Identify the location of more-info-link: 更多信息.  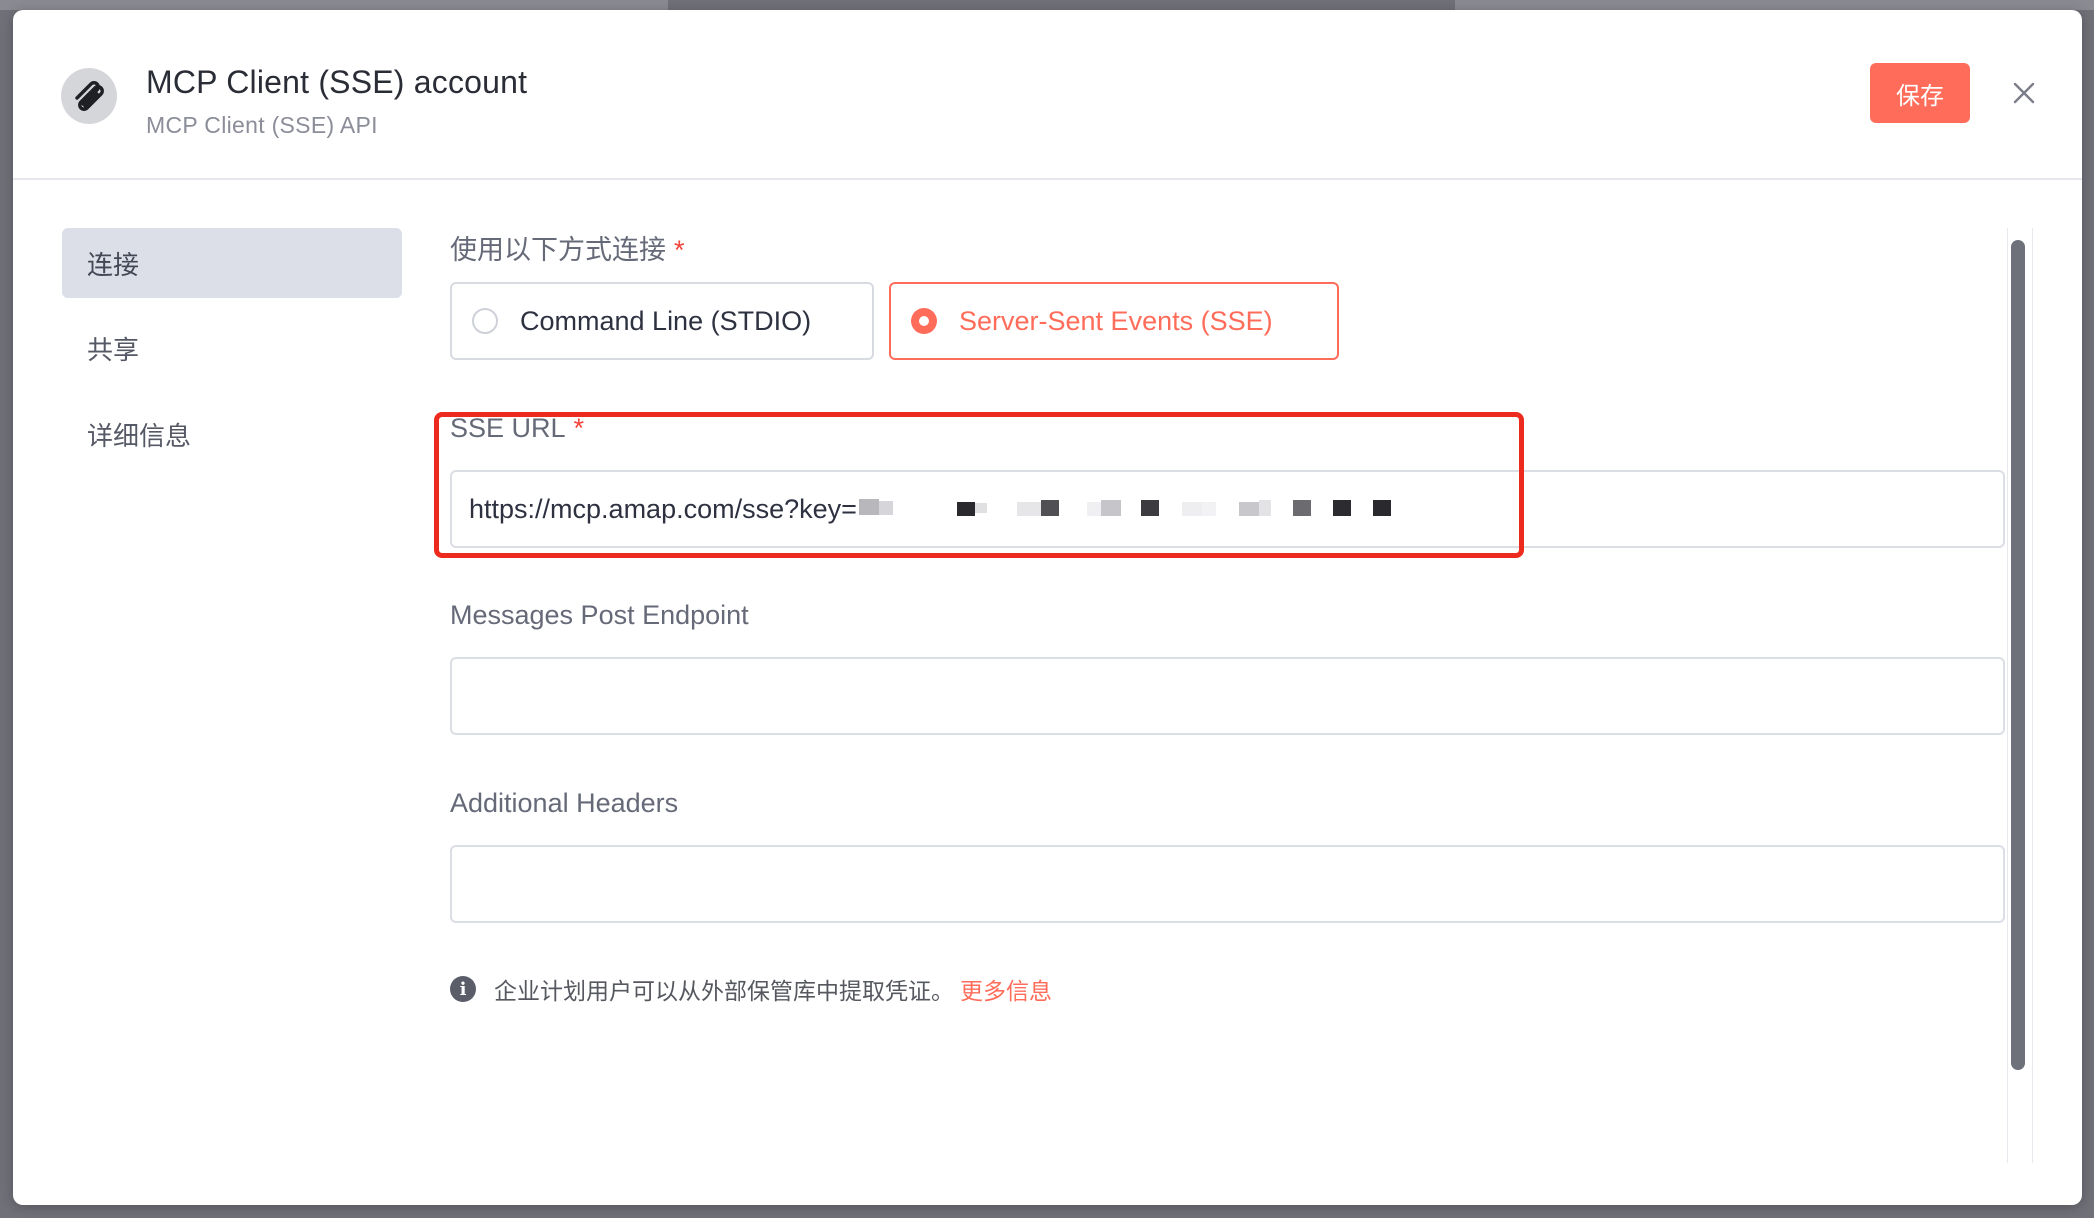
(1006, 989).